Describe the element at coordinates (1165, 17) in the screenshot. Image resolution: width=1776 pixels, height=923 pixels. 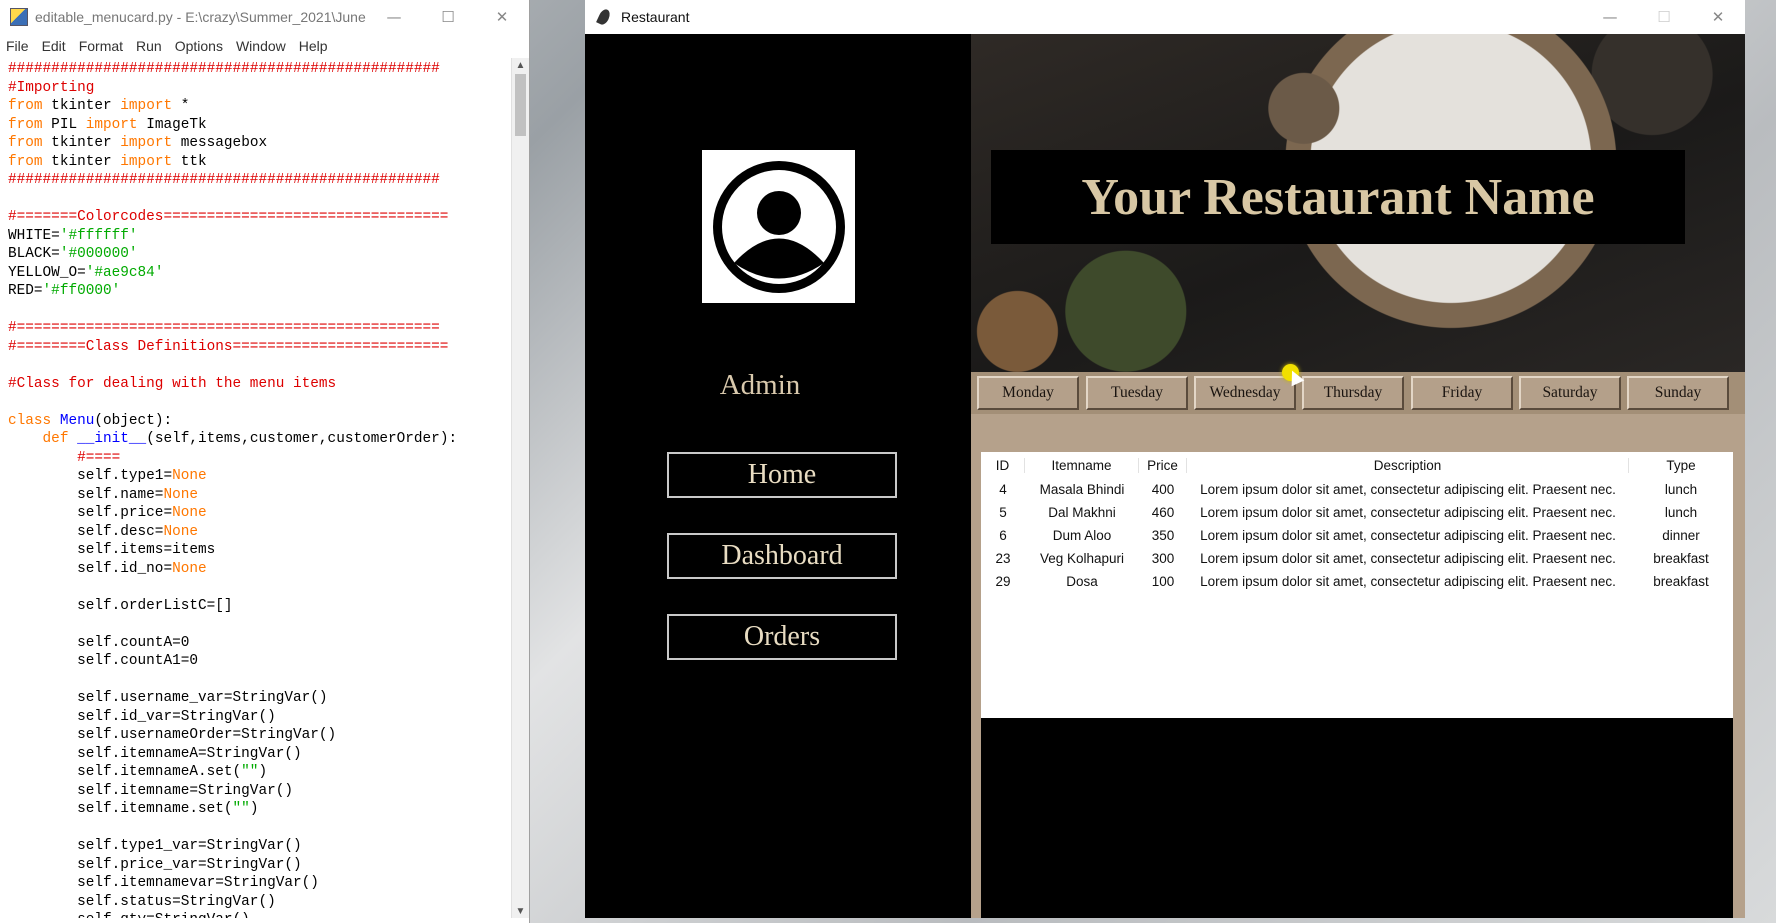
I see `restaurant-titlebar: Restaurant — ☐ ✕` at that location.